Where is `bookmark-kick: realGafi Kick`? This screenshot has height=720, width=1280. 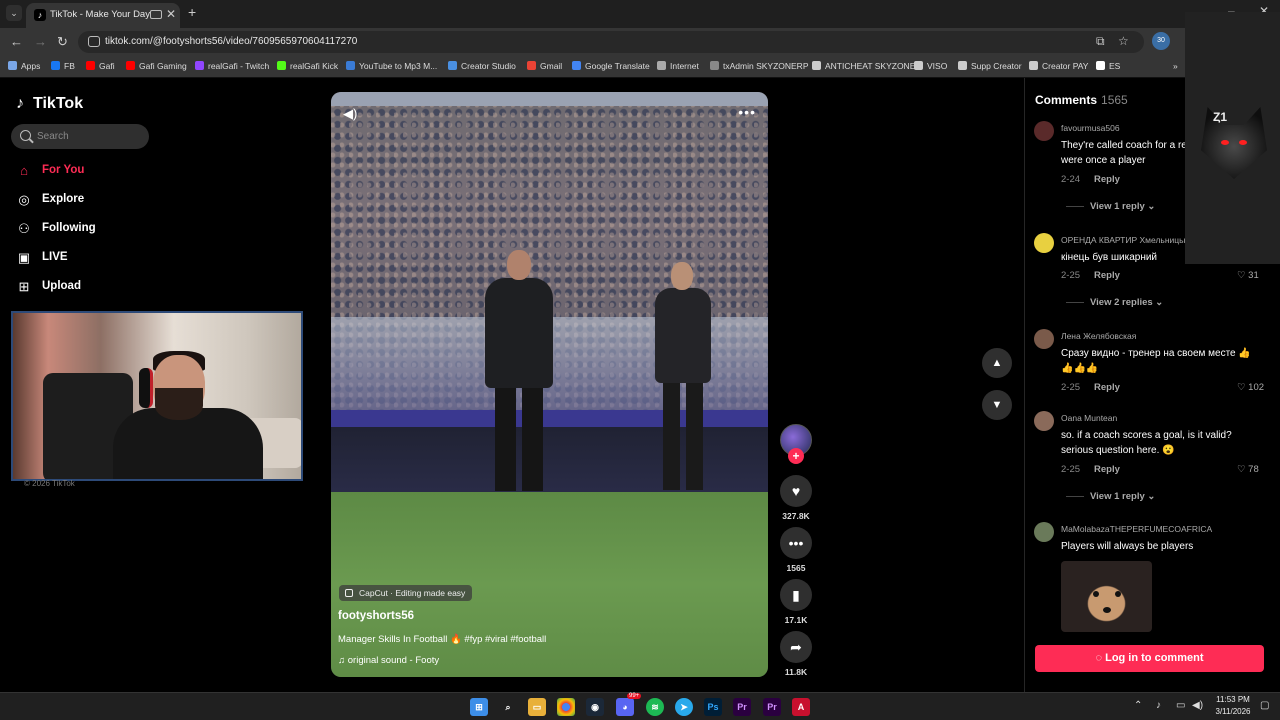
bookmark-kick: realGafi Kick is located at coordinates (307, 66).